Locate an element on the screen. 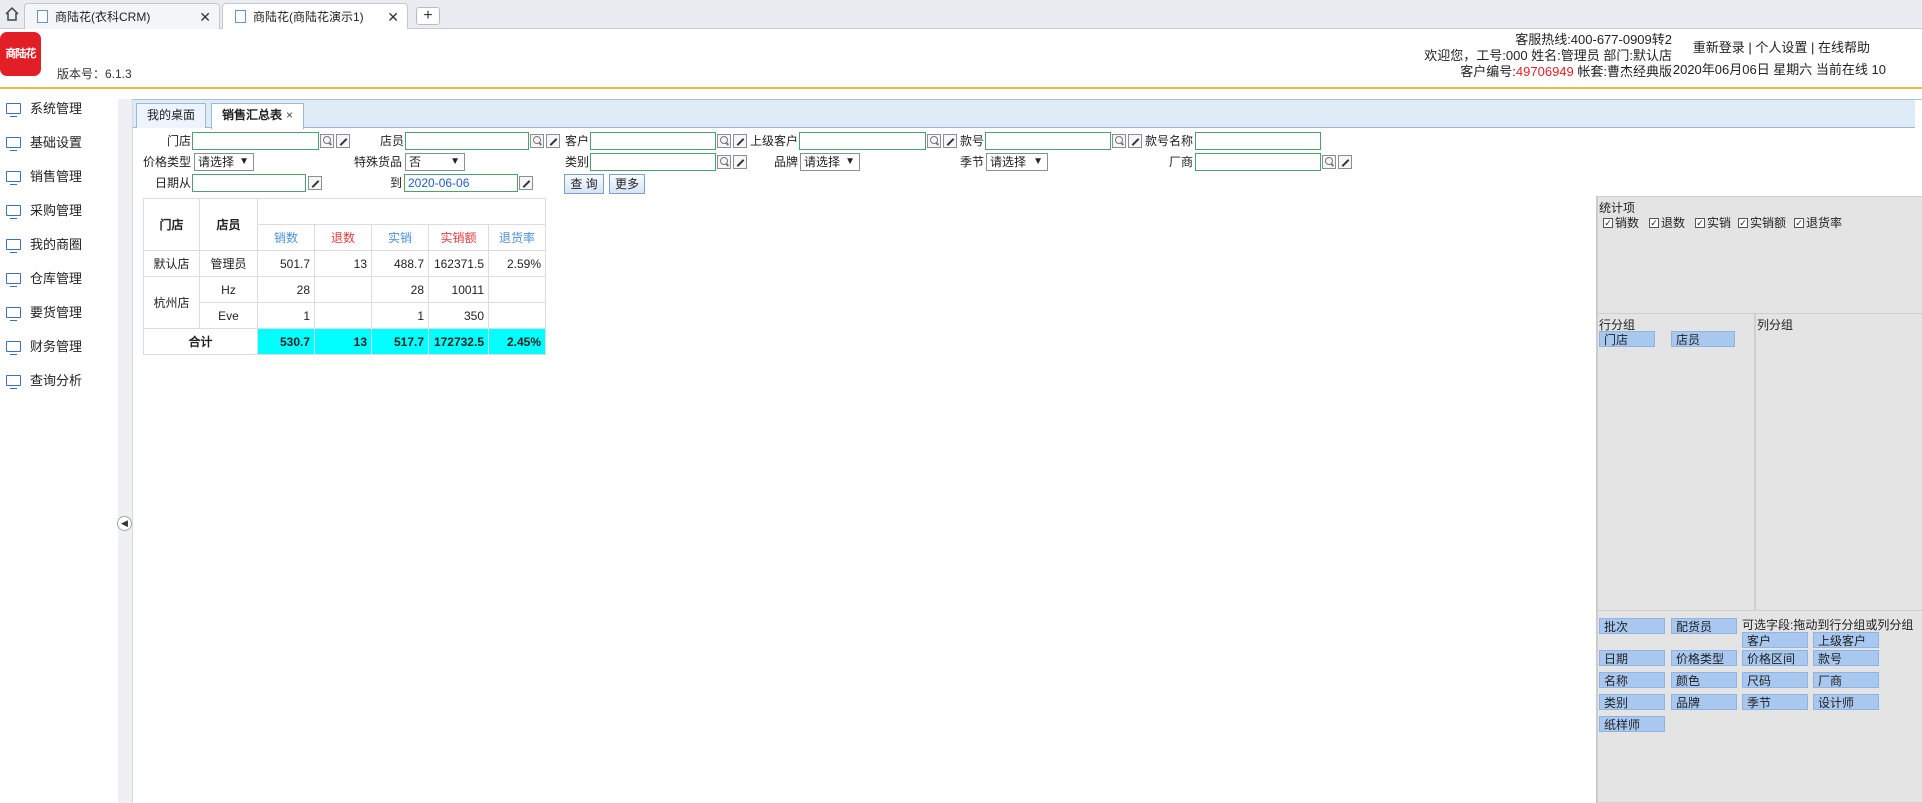  season-select: 请选择 ▼ is located at coordinates (1017, 162).